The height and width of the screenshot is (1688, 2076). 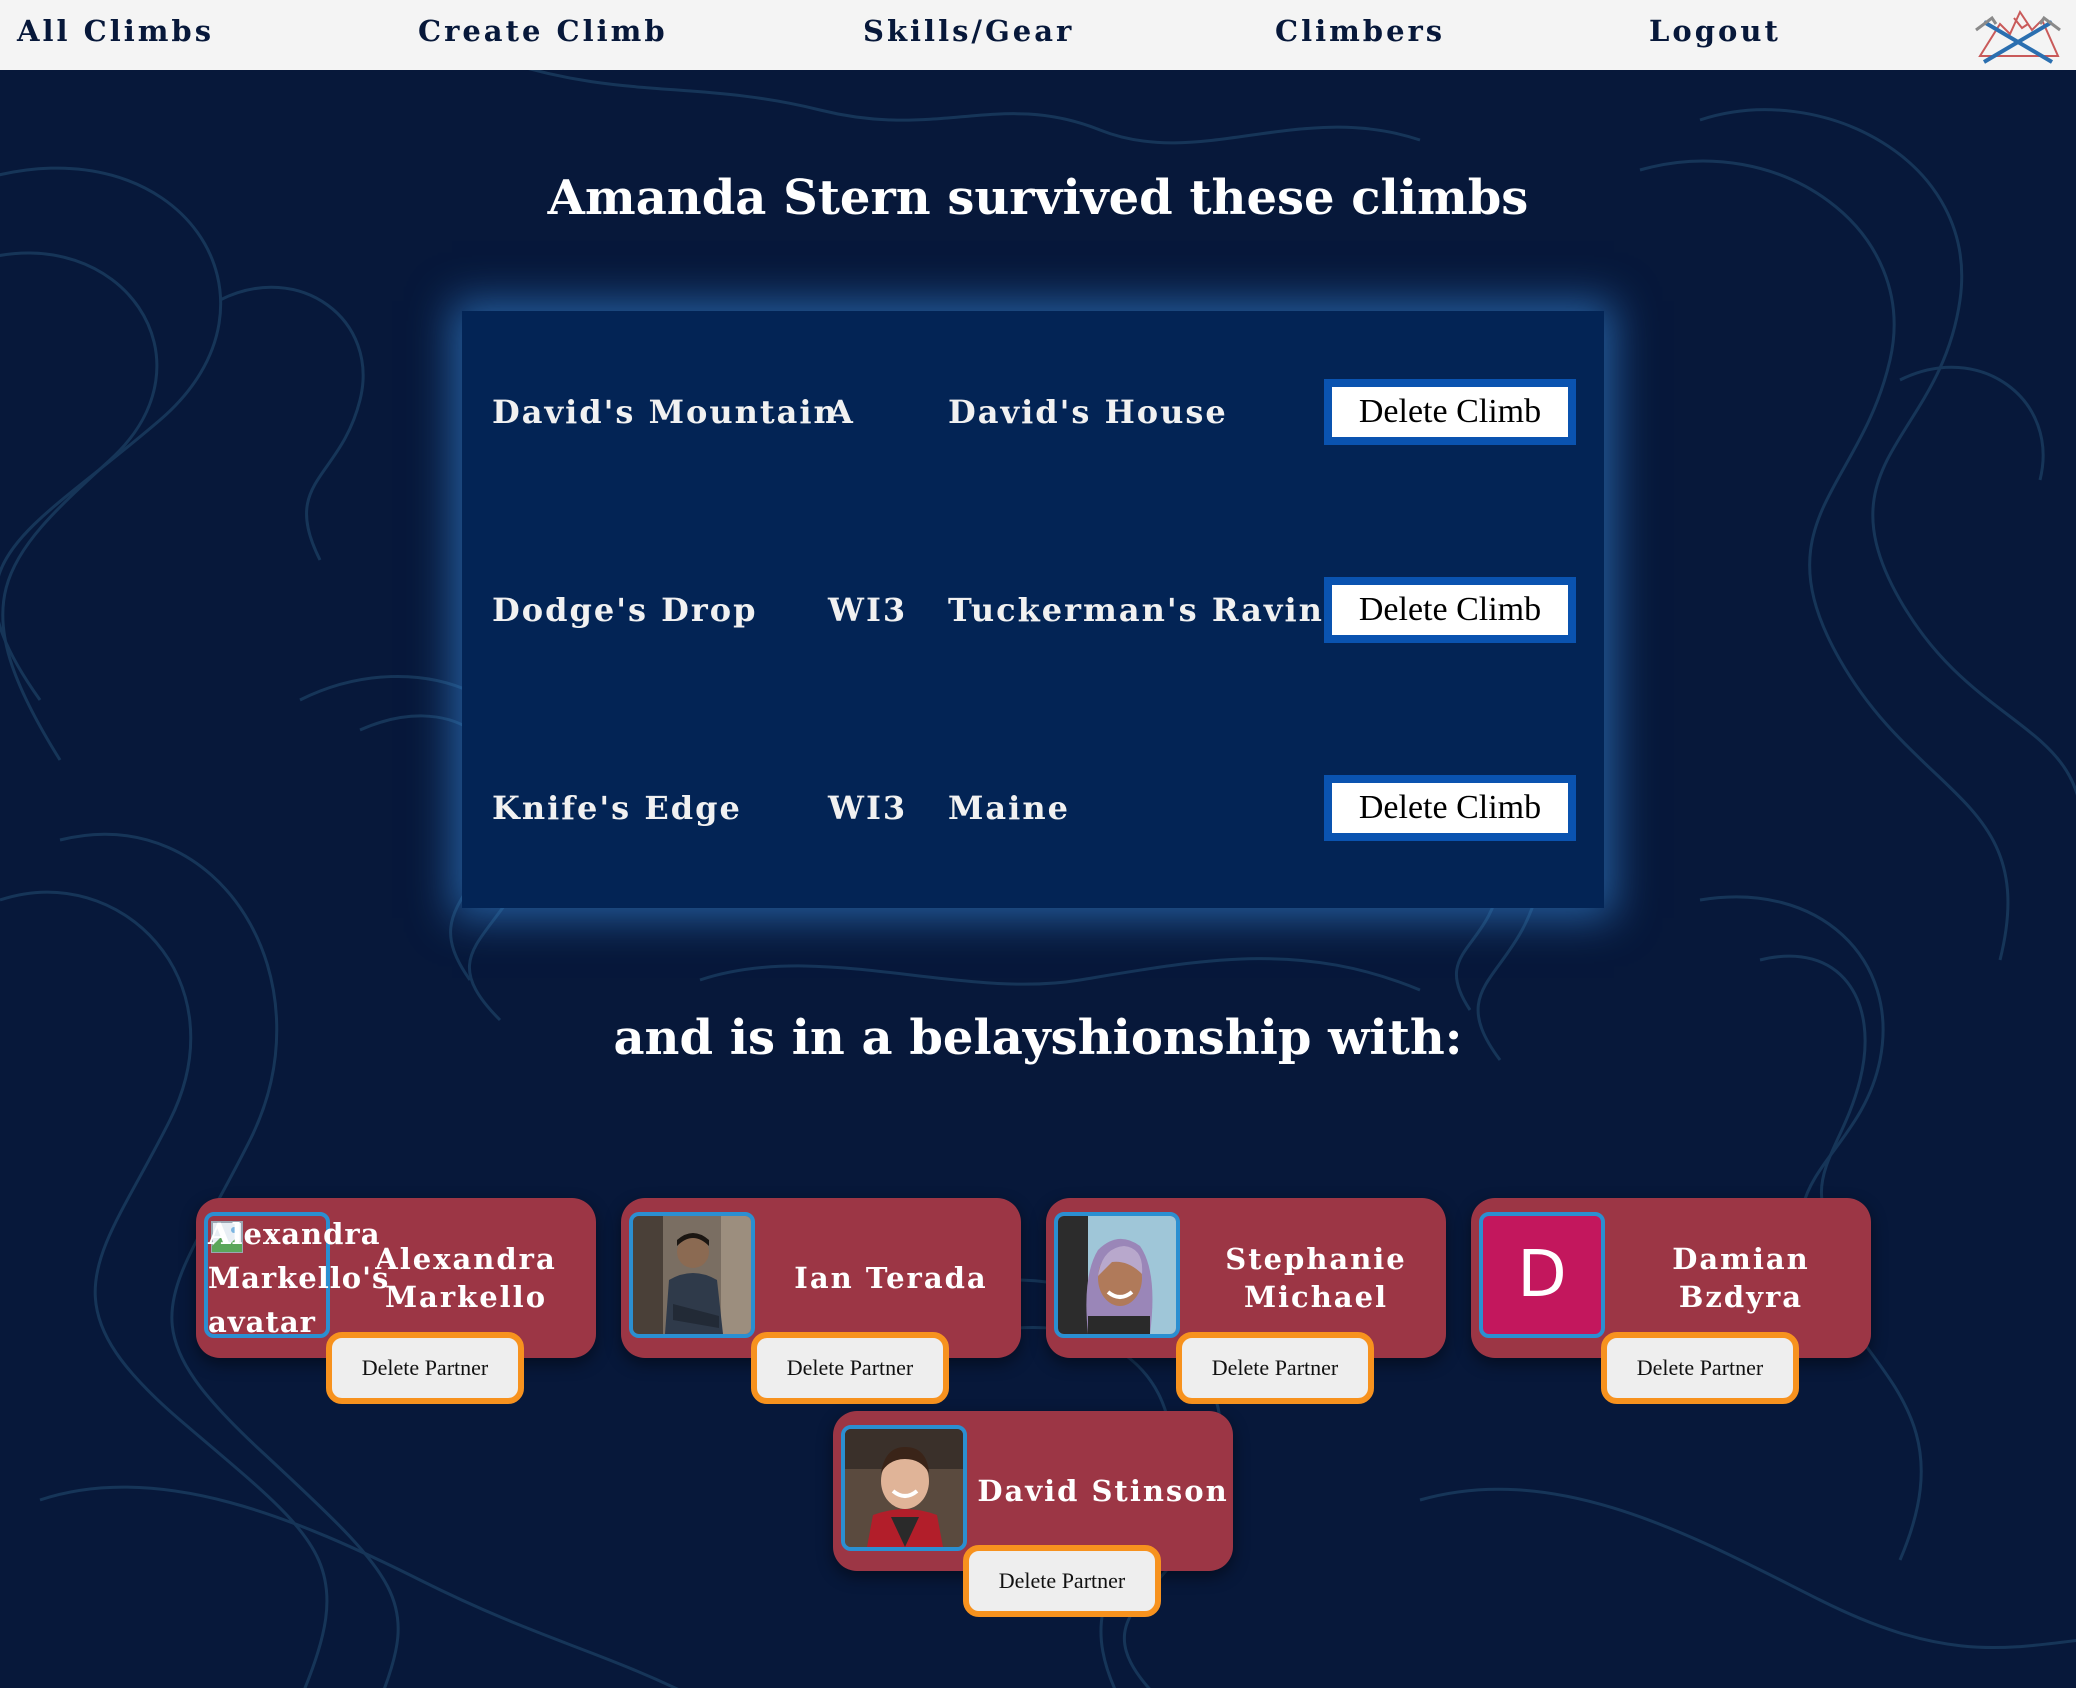 What do you see at coordinates (1246, 1301) in the screenshot?
I see `partner-card: Stephanie Michael Delete Partner` at bounding box center [1246, 1301].